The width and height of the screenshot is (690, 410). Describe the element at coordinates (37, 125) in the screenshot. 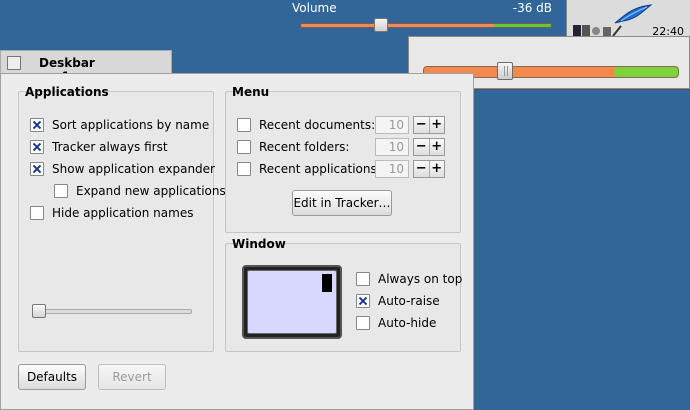

I see `sort-by-name-checkbox` at that location.